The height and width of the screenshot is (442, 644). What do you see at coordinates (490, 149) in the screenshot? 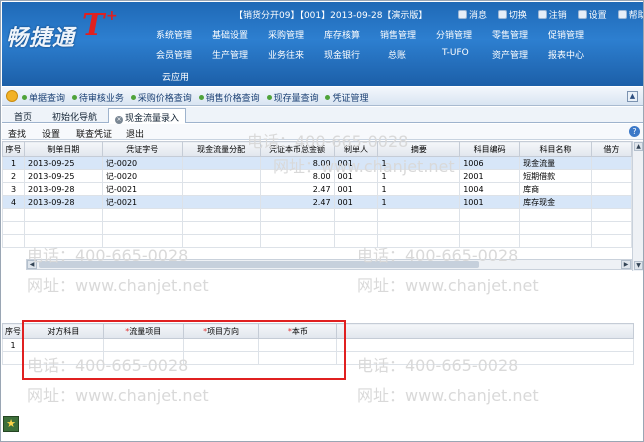
I see `col-header-account-code: 科目编码` at bounding box center [490, 149].